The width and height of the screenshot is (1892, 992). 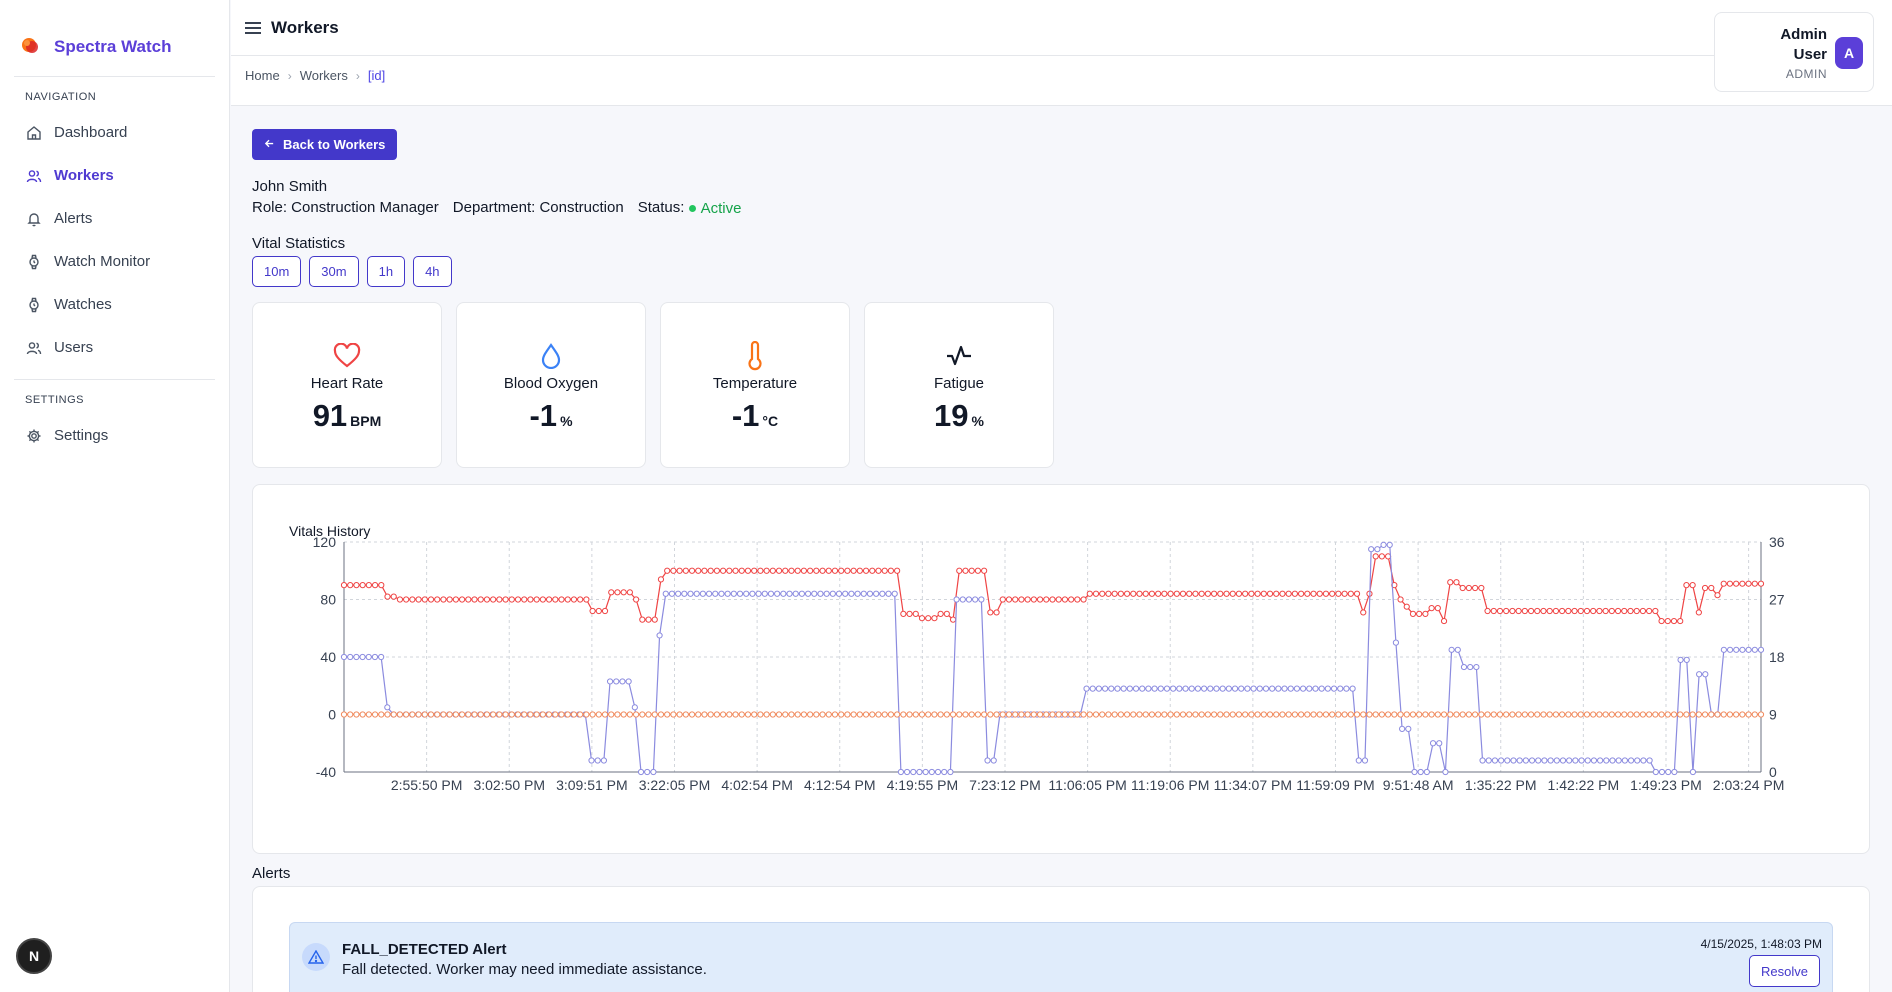 I want to click on sidebar-item-alerts: Alerts, so click(x=114, y=218).